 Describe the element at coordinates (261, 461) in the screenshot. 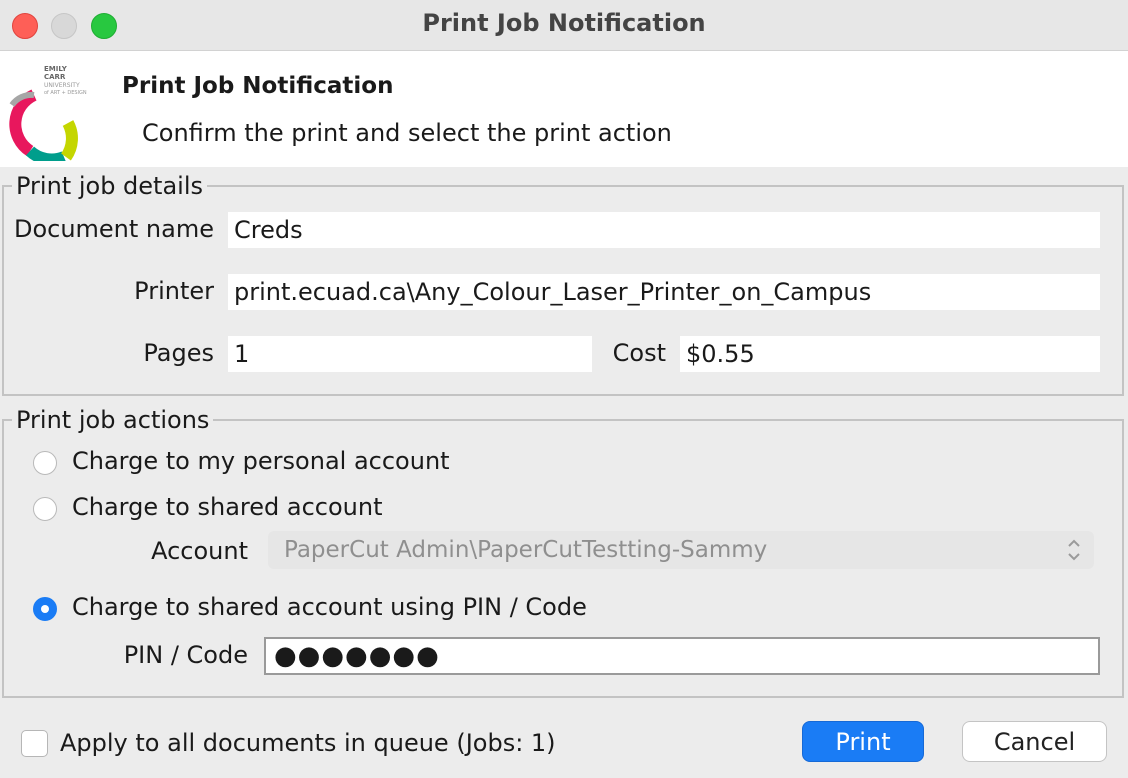

I see `personal-account-label: Charge to my personal account` at that location.